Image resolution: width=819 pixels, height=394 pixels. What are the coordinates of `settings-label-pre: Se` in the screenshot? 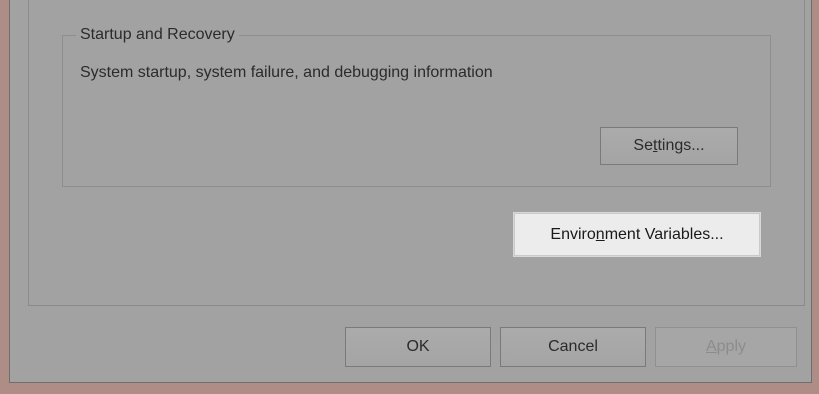 It's located at (643, 145).